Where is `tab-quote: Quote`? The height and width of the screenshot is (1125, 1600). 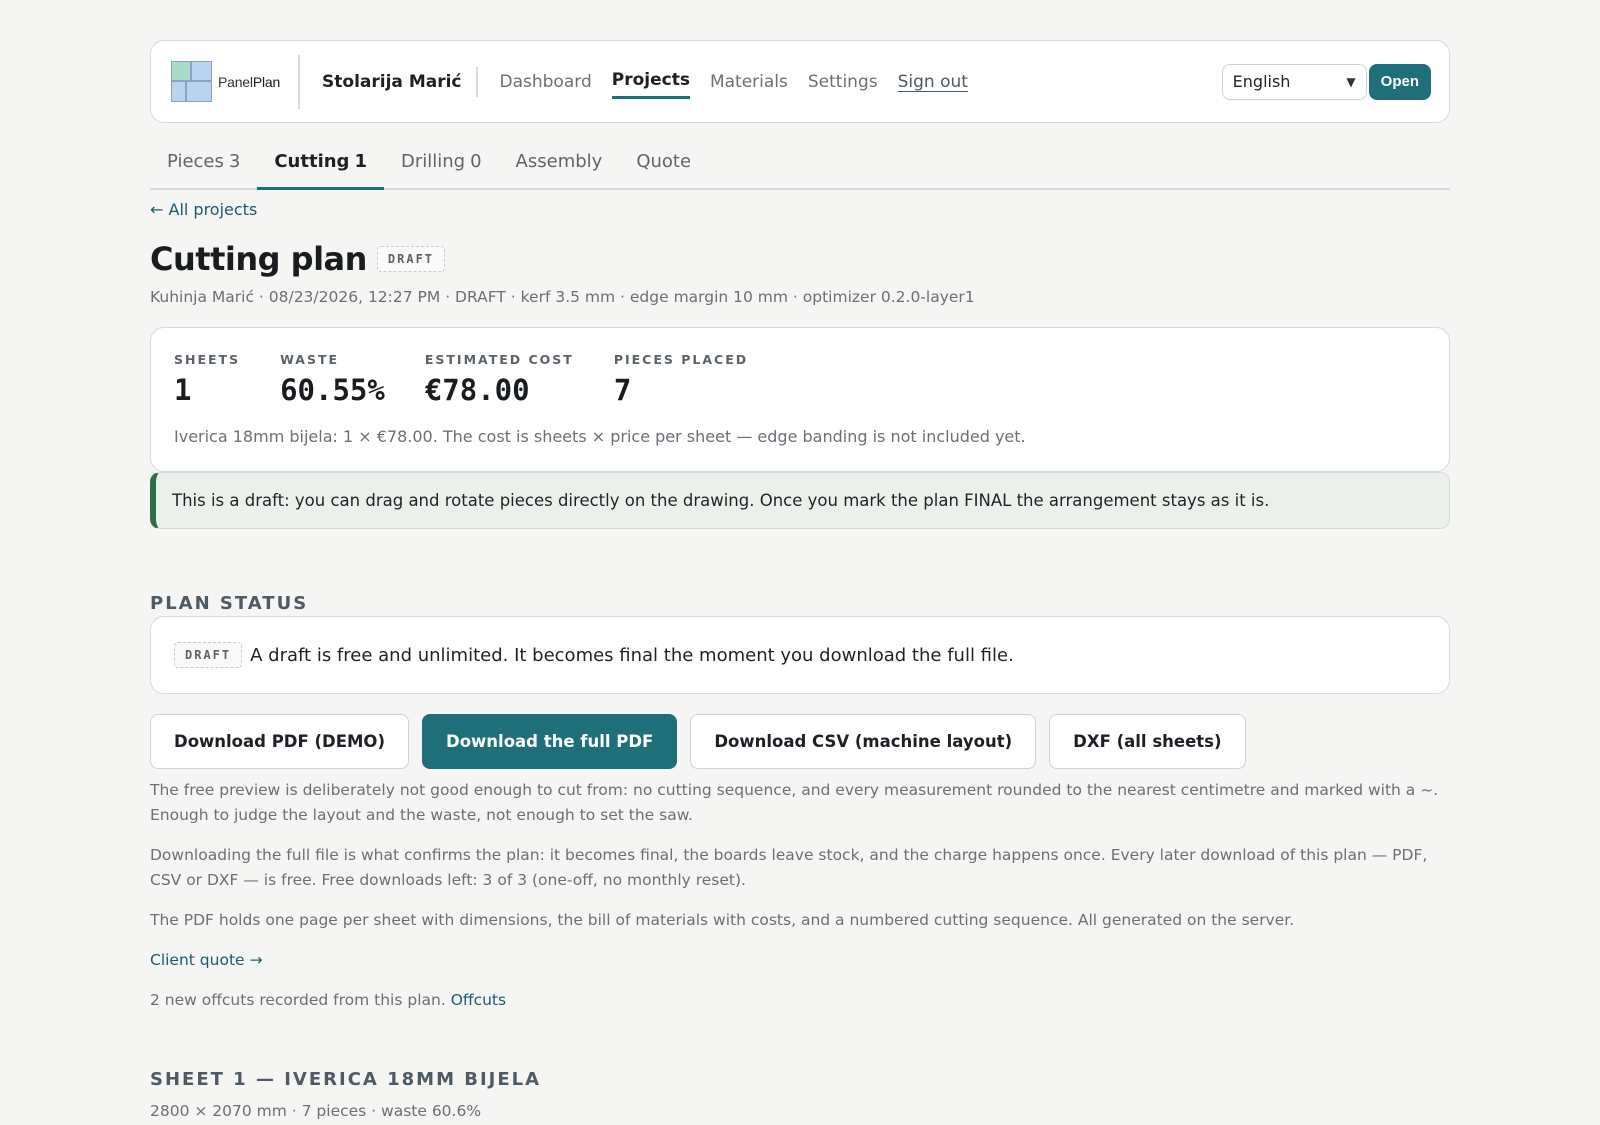 tab-quote: Quote is located at coordinates (663, 165).